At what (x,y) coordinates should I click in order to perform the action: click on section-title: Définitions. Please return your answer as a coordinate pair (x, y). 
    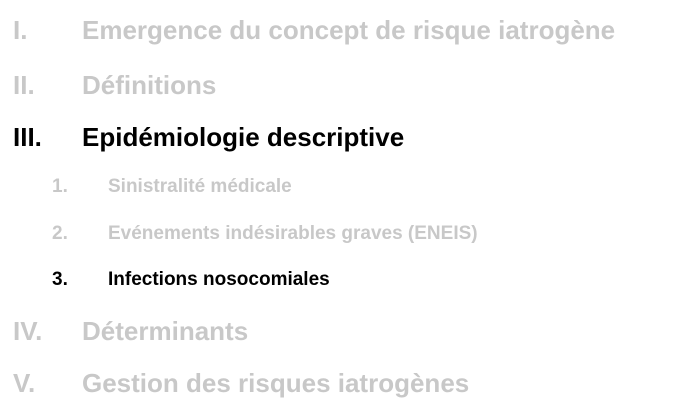
    Looking at the image, I should click on (149, 85).